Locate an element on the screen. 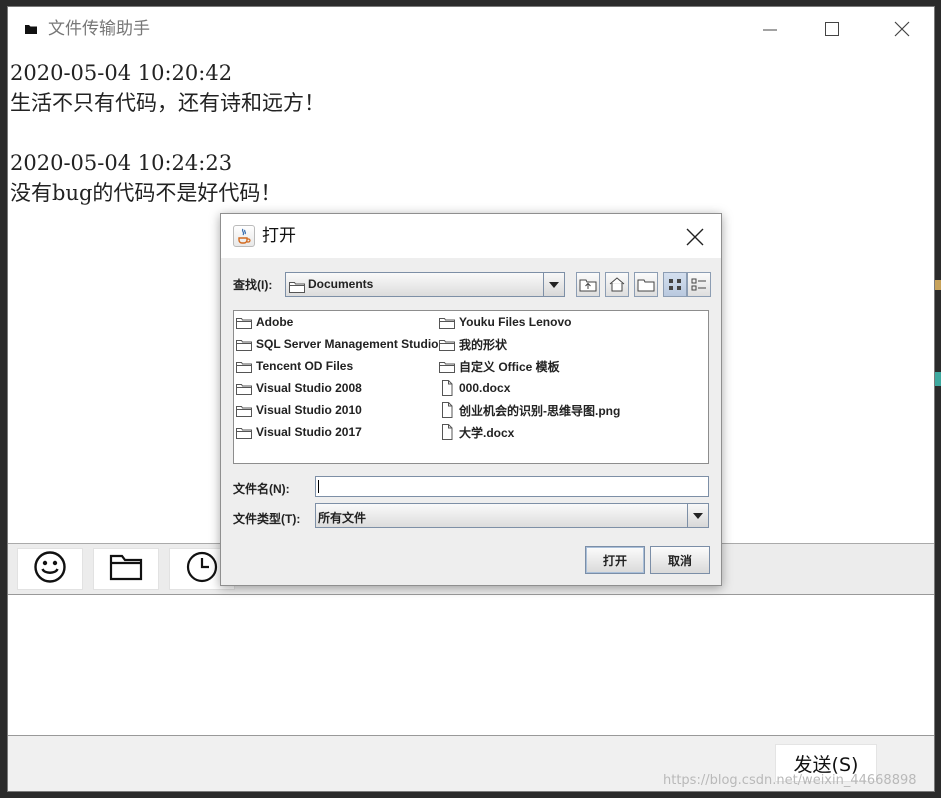 This screenshot has width=941, height=798. list-item: Visual Studio 2008 is located at coordinates (299, 388).